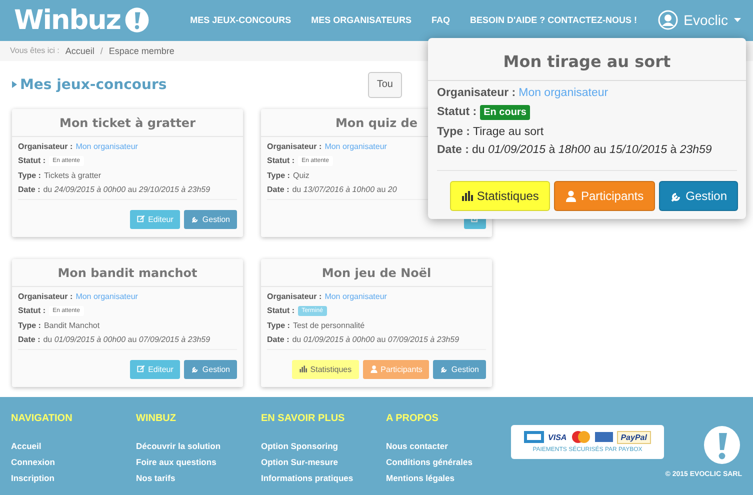 The height and width of the screenshot is (495, 753). Describe the element at coordinates (413, 418) in the screenshot. I see `footer-heading: A PROPOS` at that location.